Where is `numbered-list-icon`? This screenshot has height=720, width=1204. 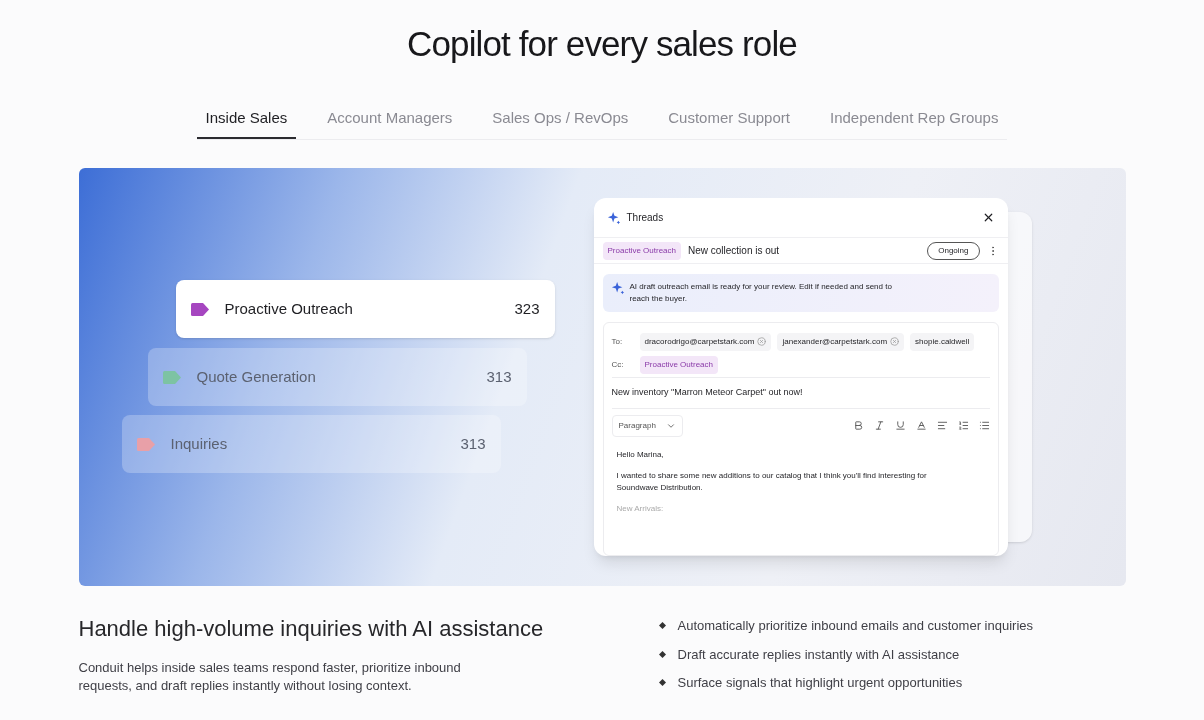
numbered-list-icon is located at coordinates (963, 425).